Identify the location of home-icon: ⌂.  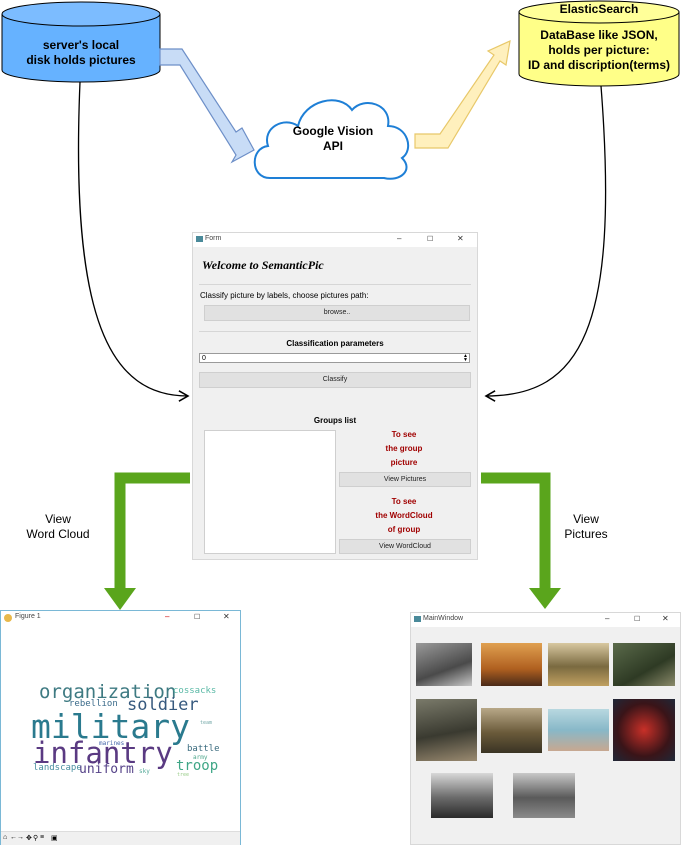
(5, 837).